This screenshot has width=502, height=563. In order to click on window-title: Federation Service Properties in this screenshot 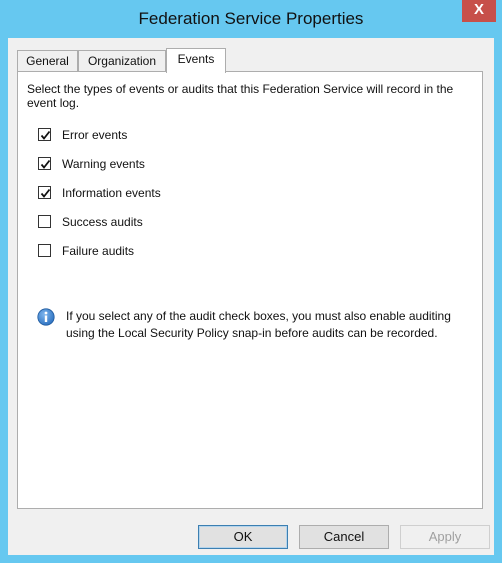, I will do `click(251, 18)`.